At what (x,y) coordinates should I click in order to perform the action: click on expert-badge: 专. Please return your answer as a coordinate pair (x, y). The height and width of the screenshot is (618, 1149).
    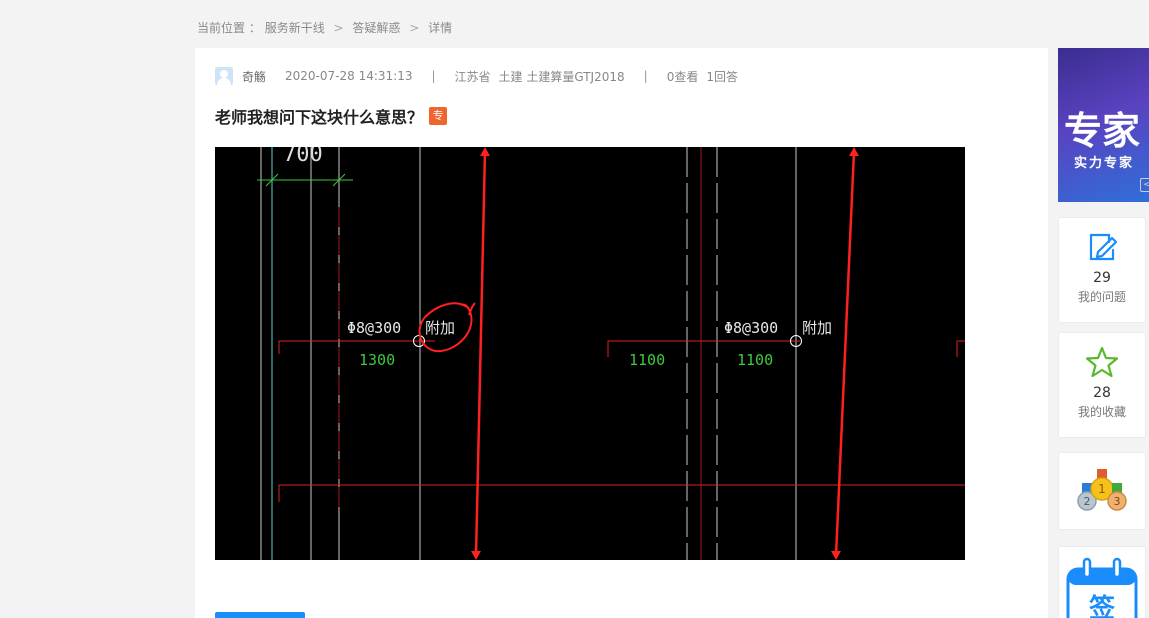
    Looking at the image, I should click on (438, 116).